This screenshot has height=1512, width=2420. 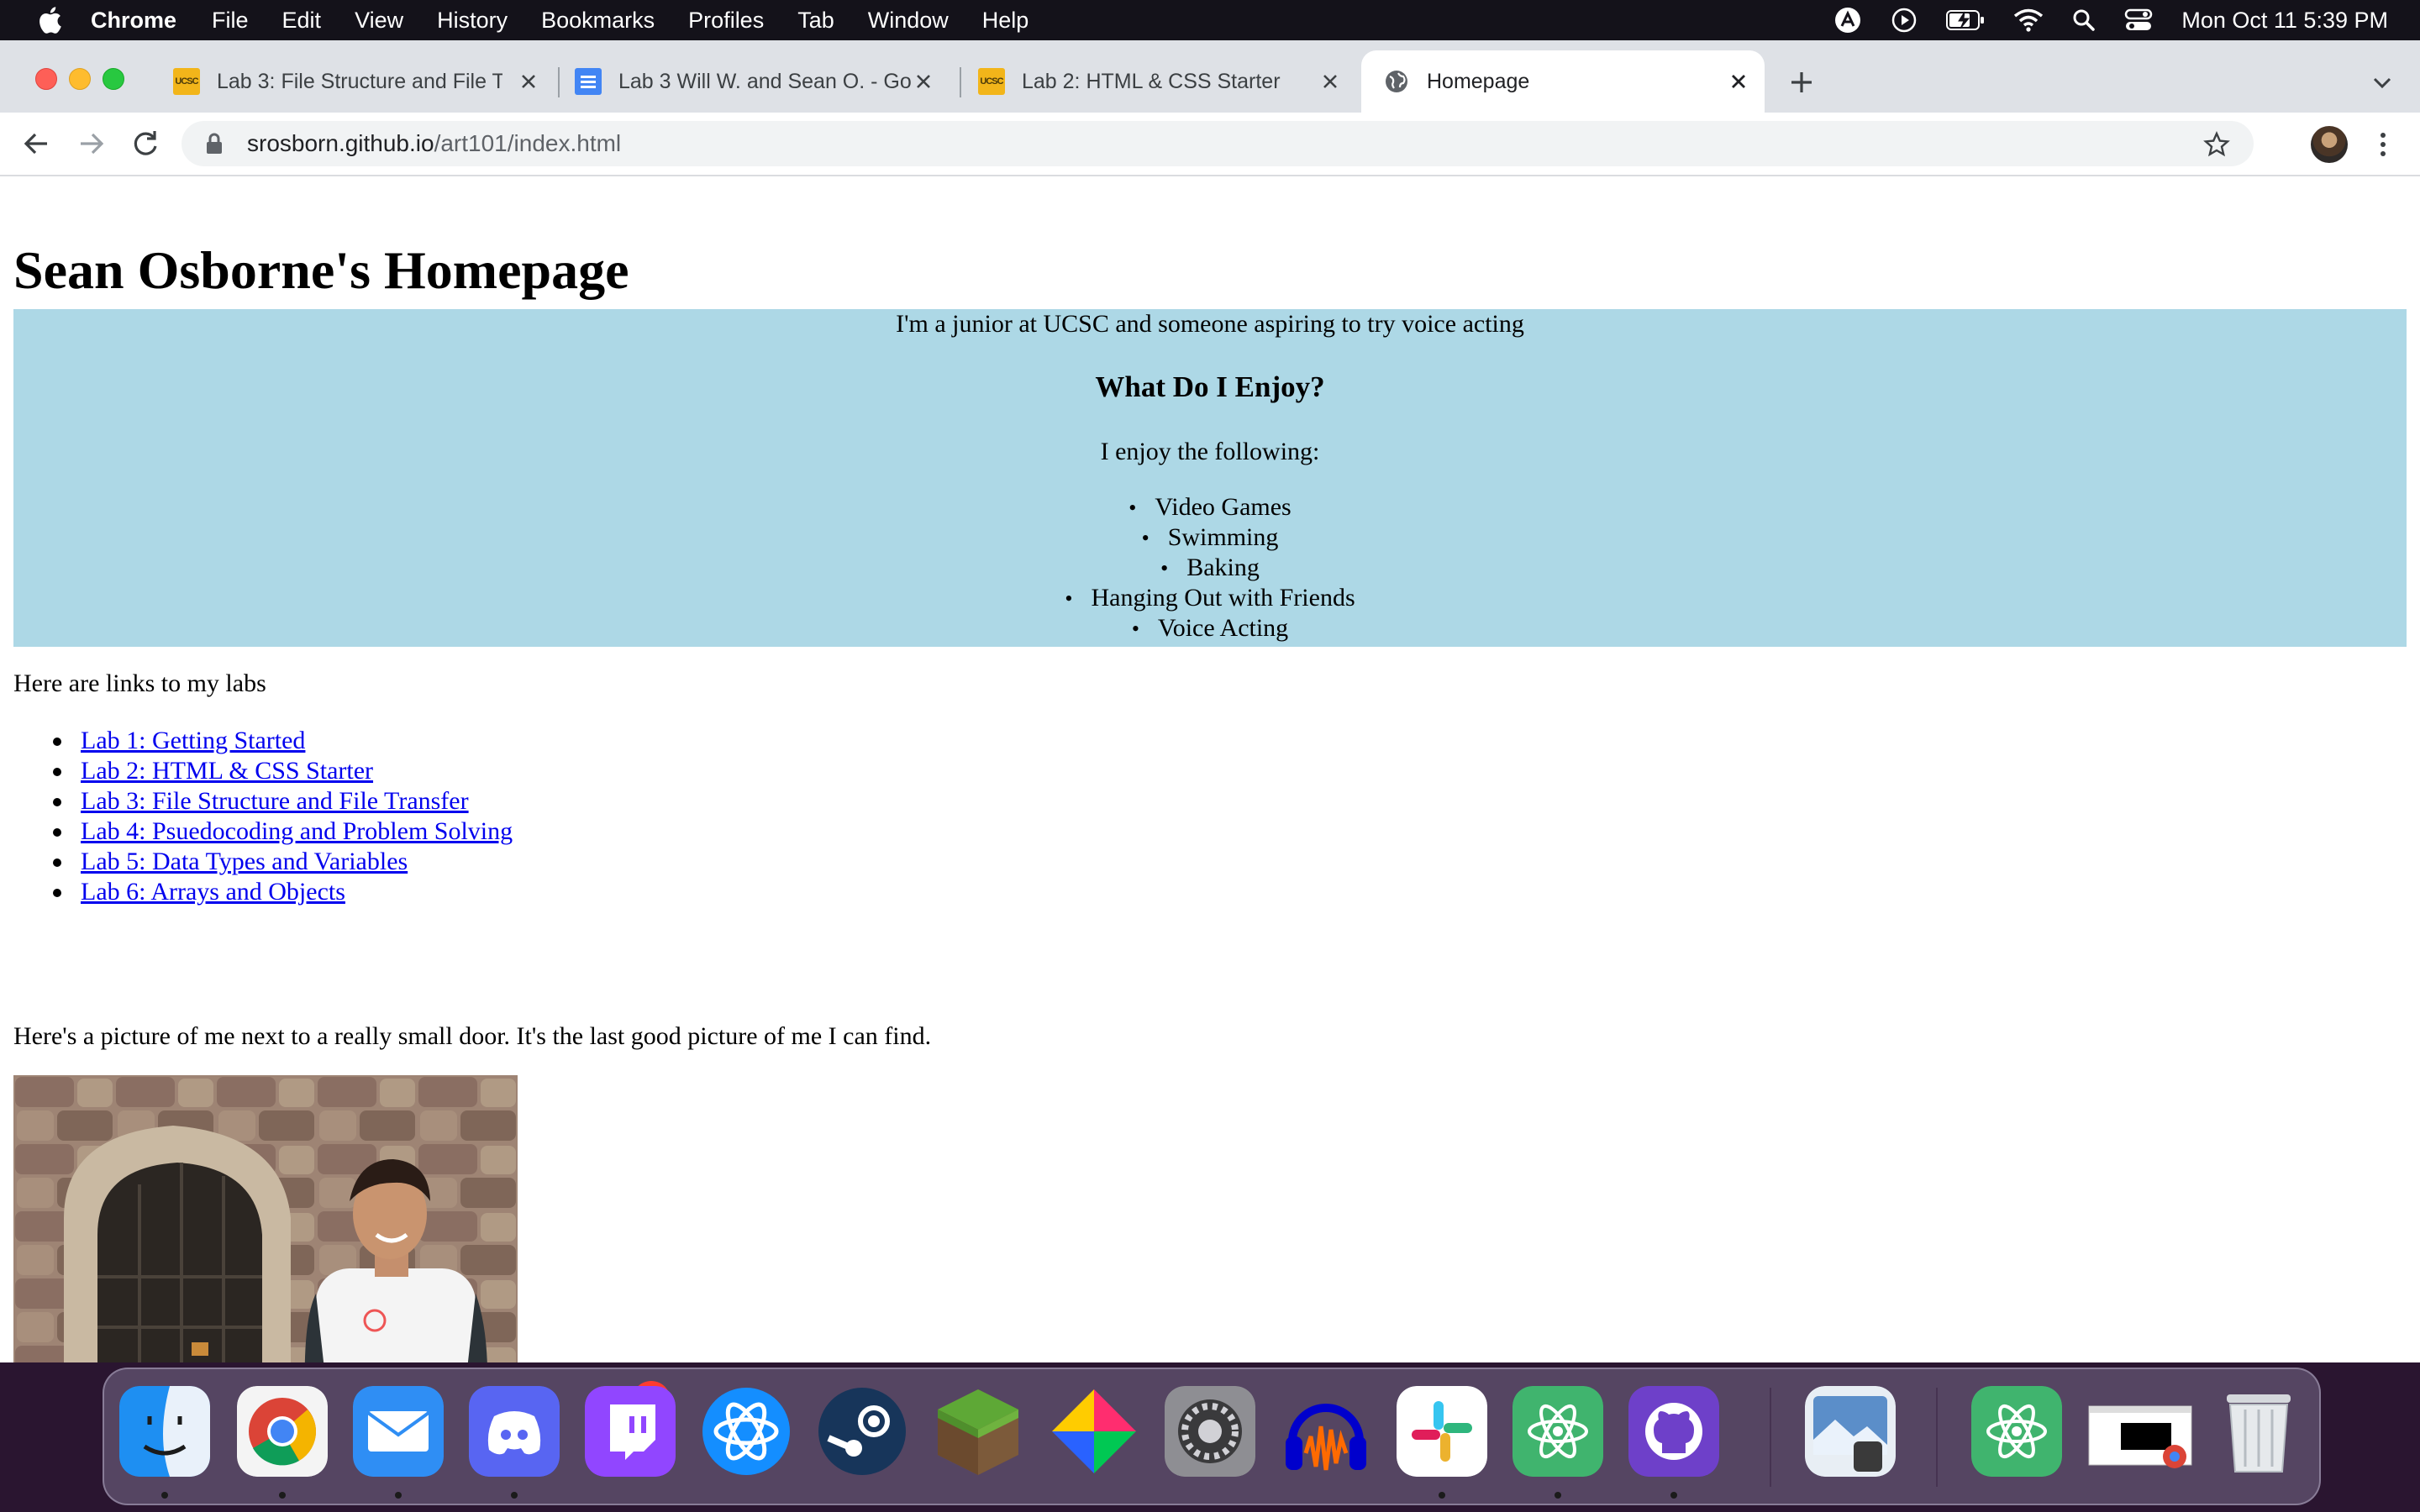 I want to click on kodi-like-icon, so click(x=1094, y=1431).